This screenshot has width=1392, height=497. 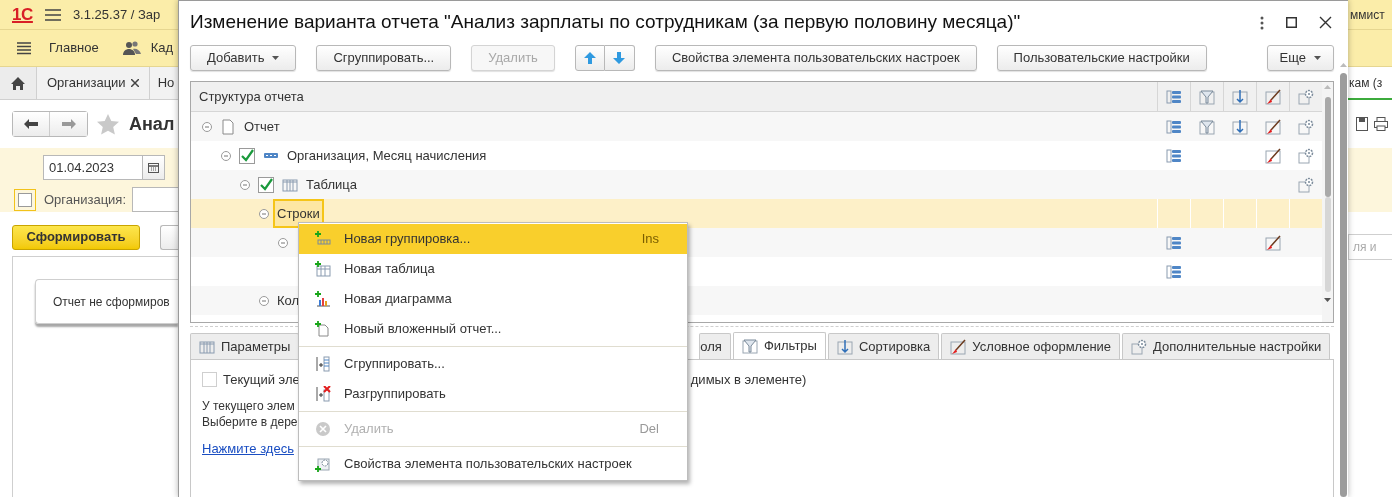 I want to click on tree-node-label: Отчет, so click(x=262, y=126).